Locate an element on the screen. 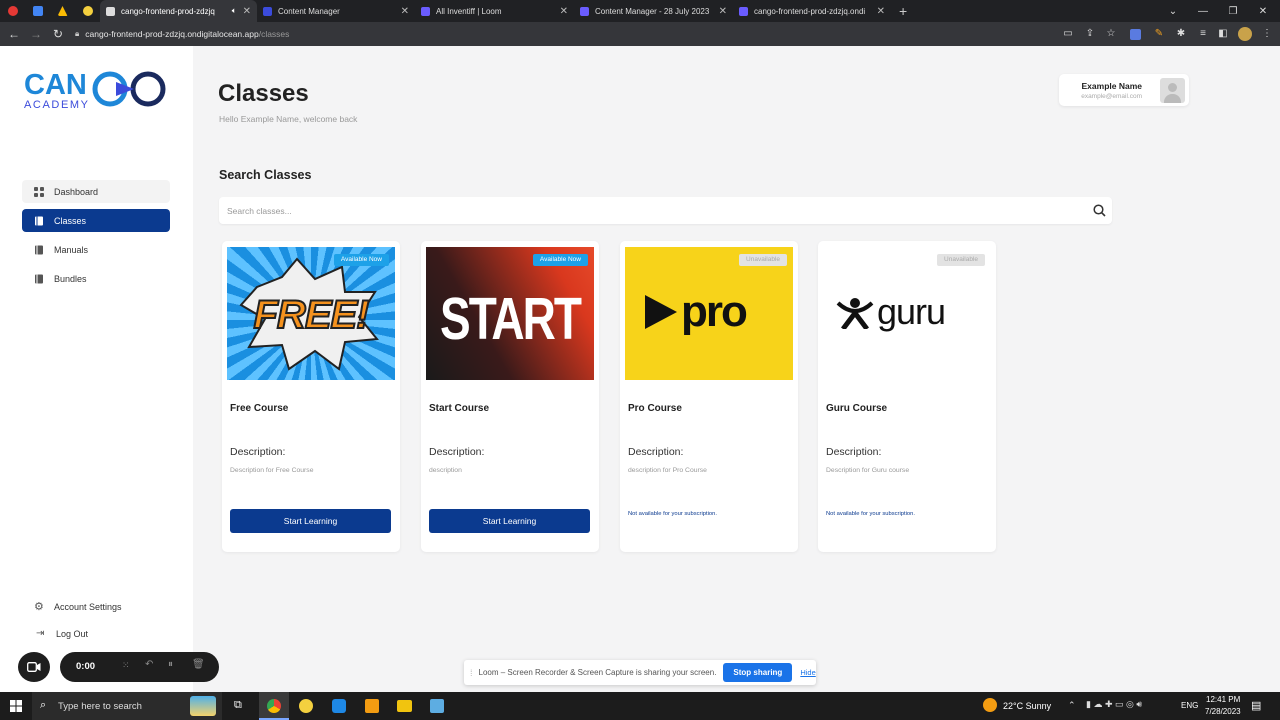 The width and height of the screenshot is (1280, 720). sidebar-item-classes: Classes is located at coordinates (96, 220).